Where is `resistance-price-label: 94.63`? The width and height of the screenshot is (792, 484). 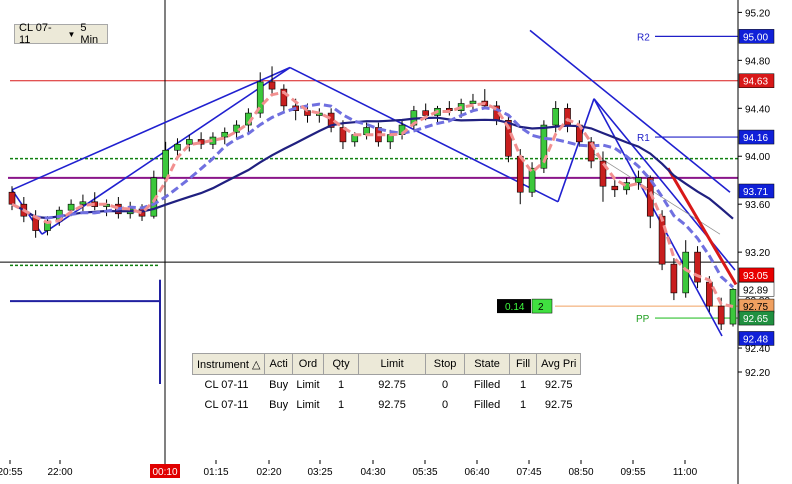 resistance-price-label: 94.63 is located at coordinates (755, 82).